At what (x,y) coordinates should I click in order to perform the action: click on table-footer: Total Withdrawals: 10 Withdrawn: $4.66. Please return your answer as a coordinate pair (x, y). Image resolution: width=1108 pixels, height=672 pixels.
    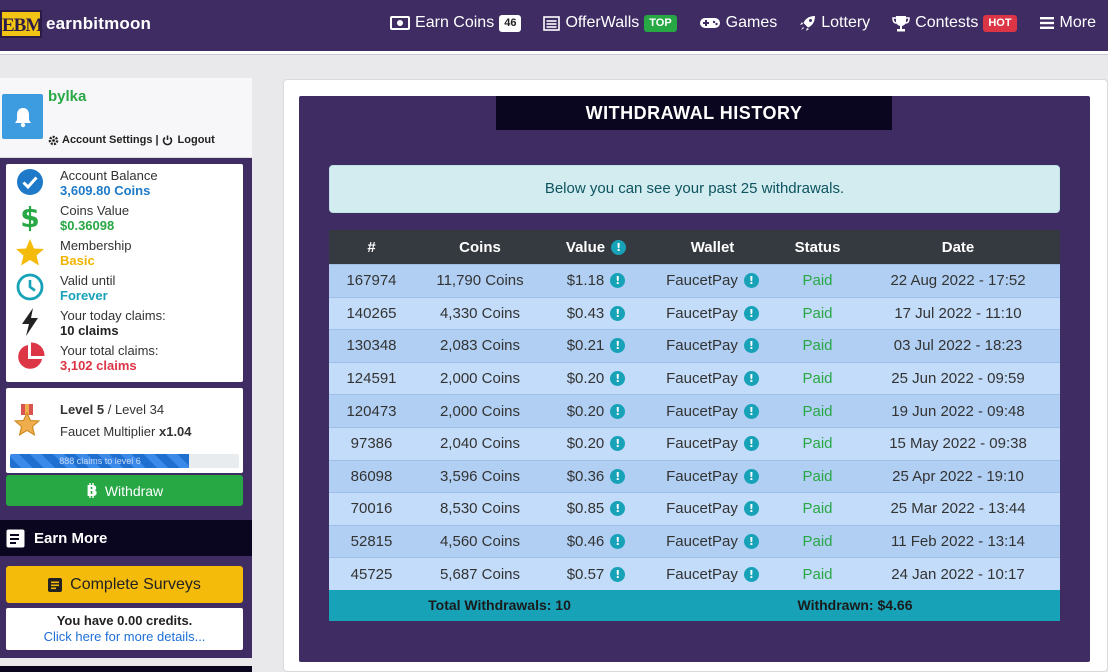
    Looking at the image, I should click on (694, 605).